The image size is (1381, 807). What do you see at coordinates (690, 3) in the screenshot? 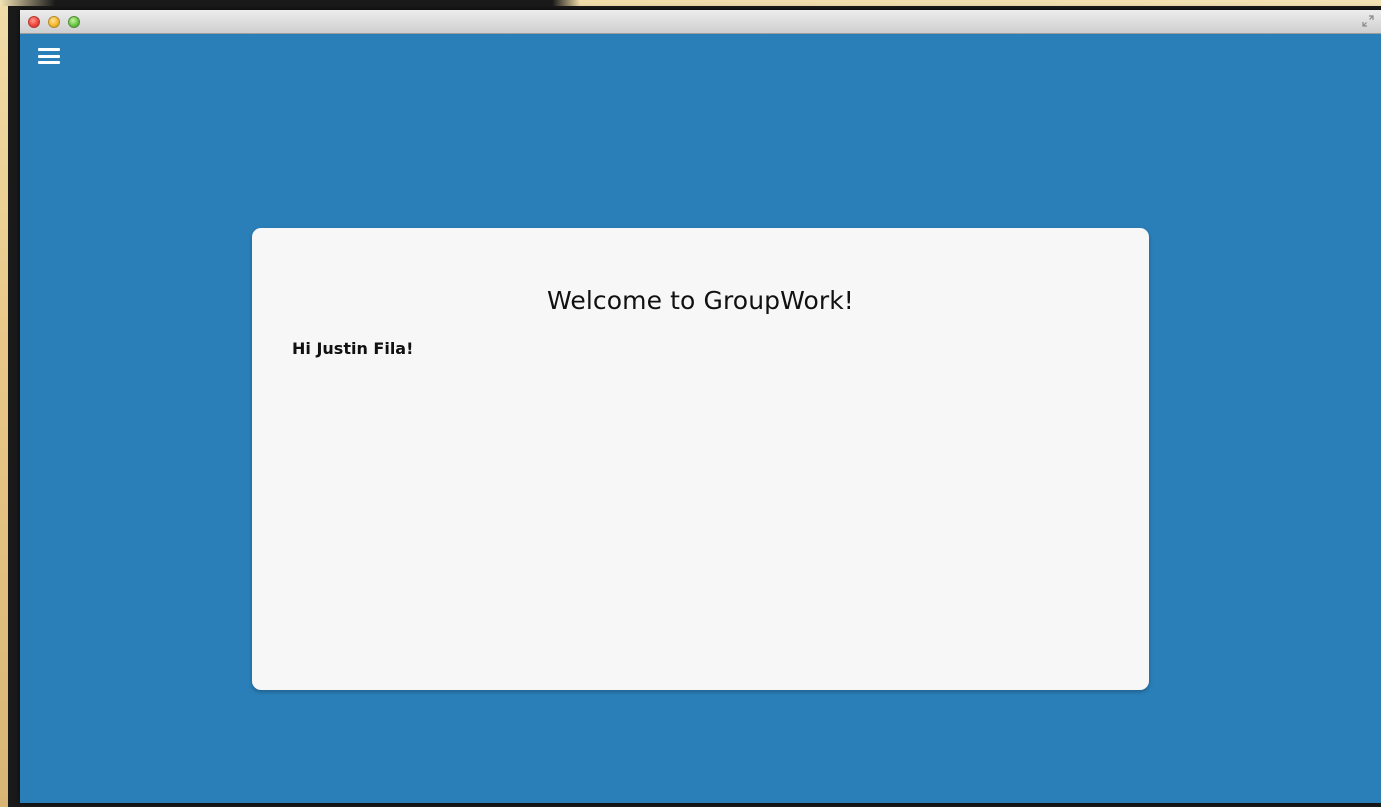
I see `desktop-background-top` at bounding box center [690, 3].